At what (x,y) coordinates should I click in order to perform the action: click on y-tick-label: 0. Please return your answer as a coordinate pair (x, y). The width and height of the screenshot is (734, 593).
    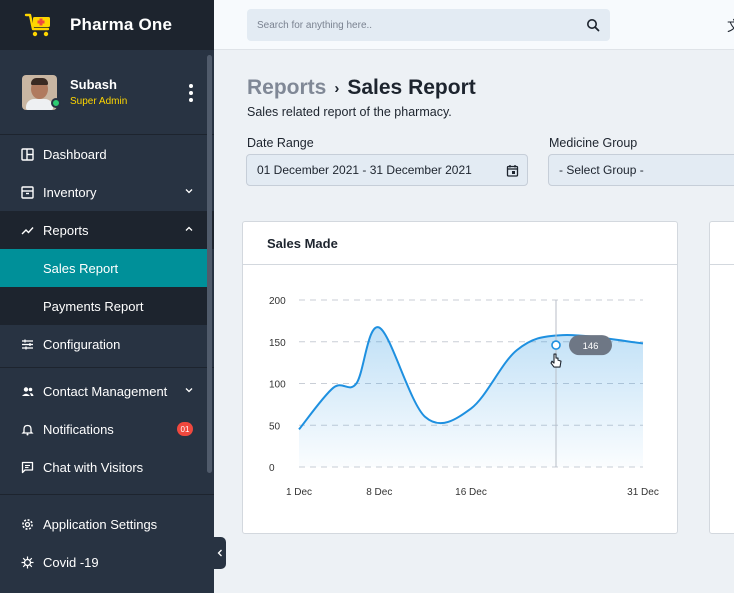
    Looking at the image, I should click on (272, 468).